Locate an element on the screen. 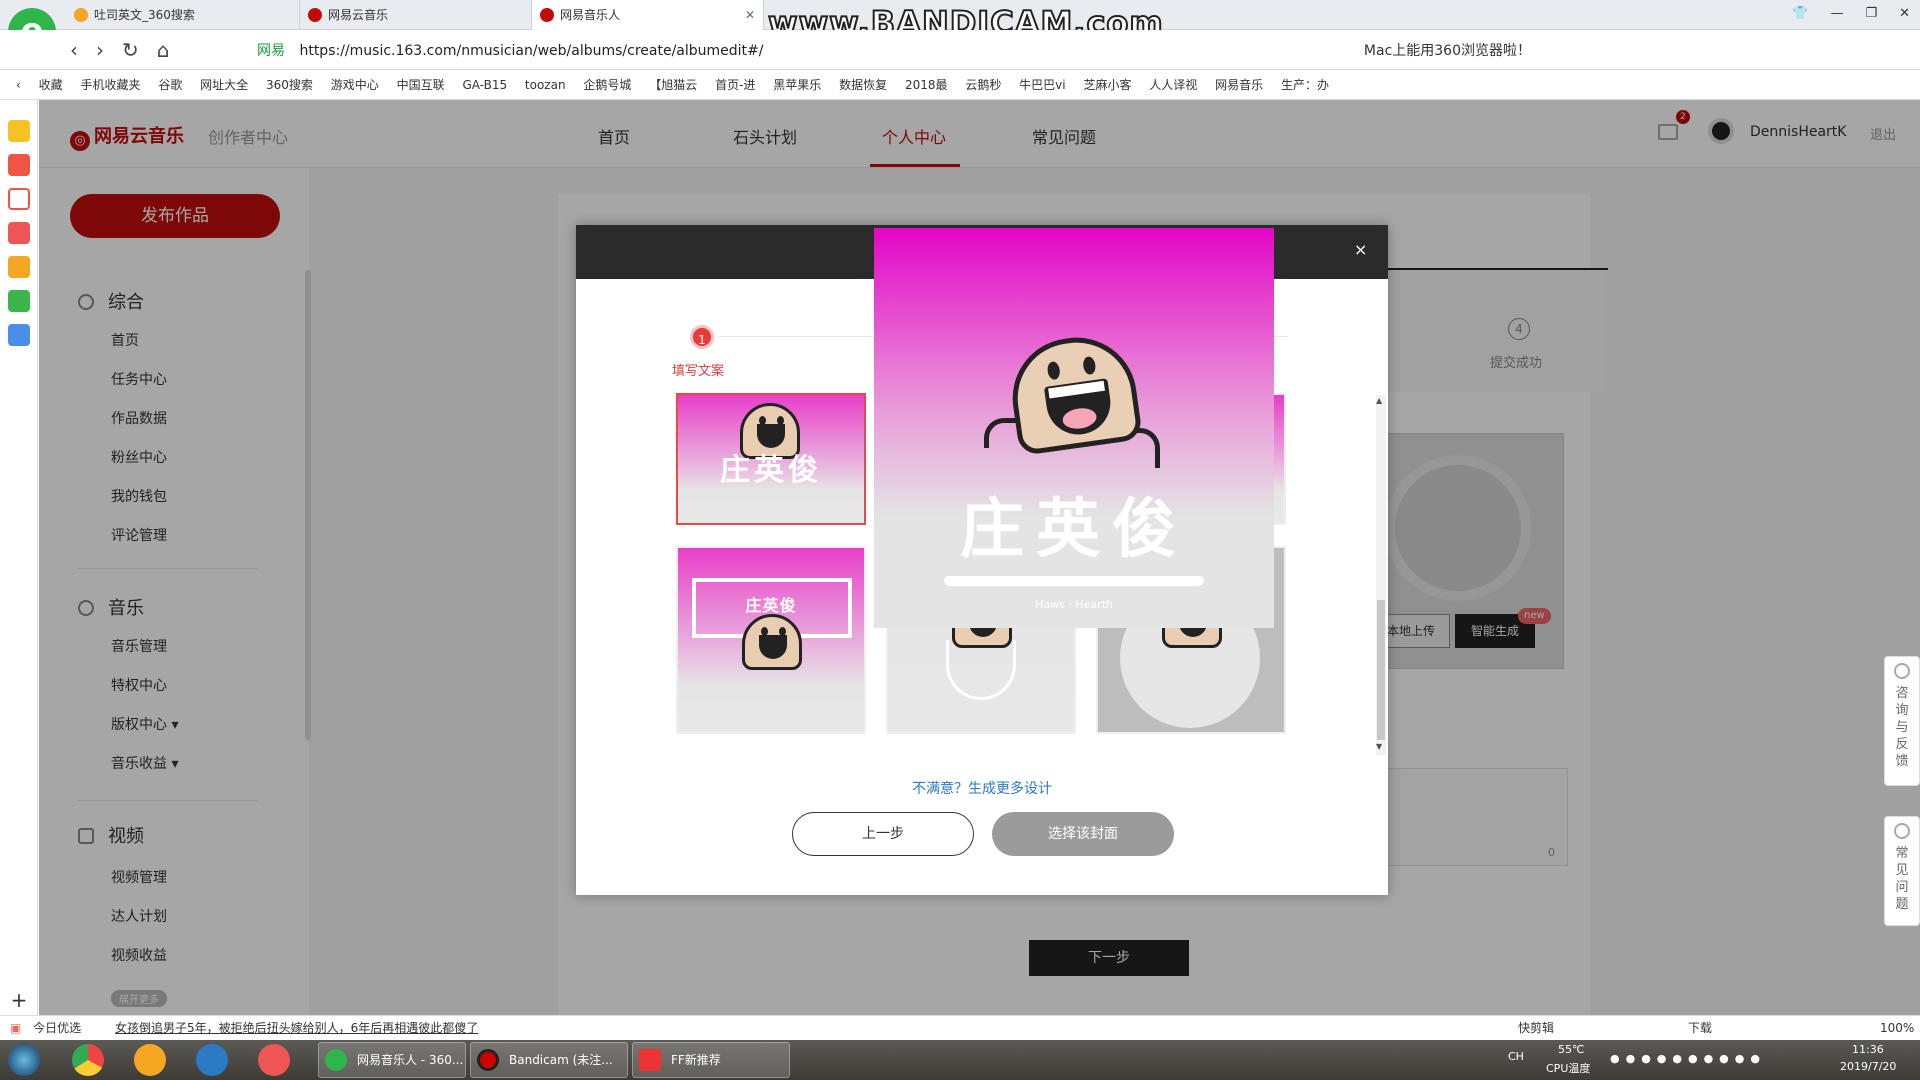 The height and width of the screenshot is (1080, 1920). zoom-level: 100% is located at coordinates (1897, 1028).